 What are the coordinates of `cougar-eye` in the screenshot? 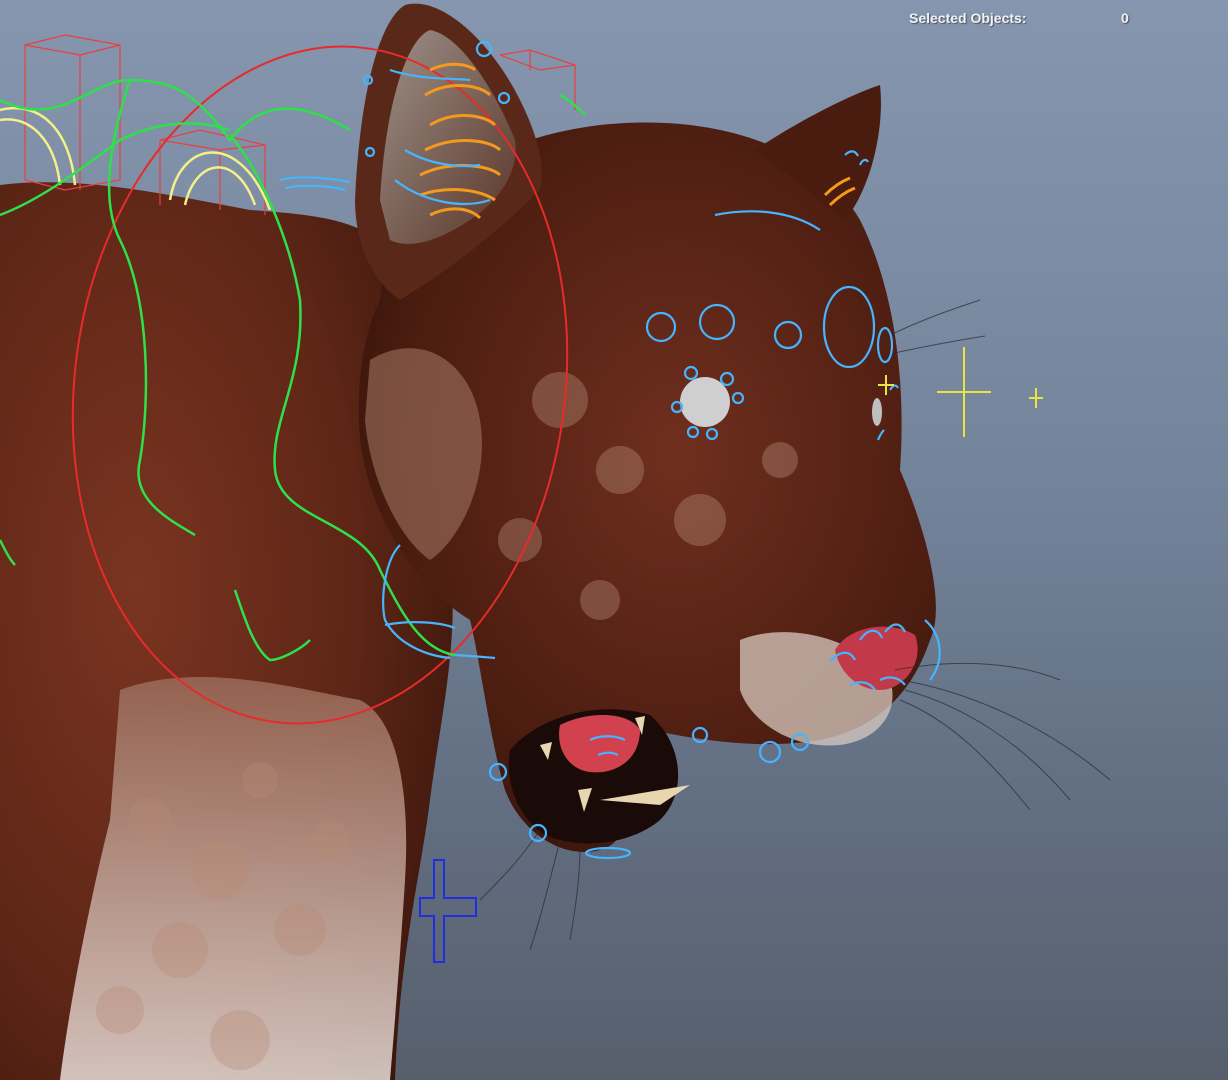 It's located at (705, 402).